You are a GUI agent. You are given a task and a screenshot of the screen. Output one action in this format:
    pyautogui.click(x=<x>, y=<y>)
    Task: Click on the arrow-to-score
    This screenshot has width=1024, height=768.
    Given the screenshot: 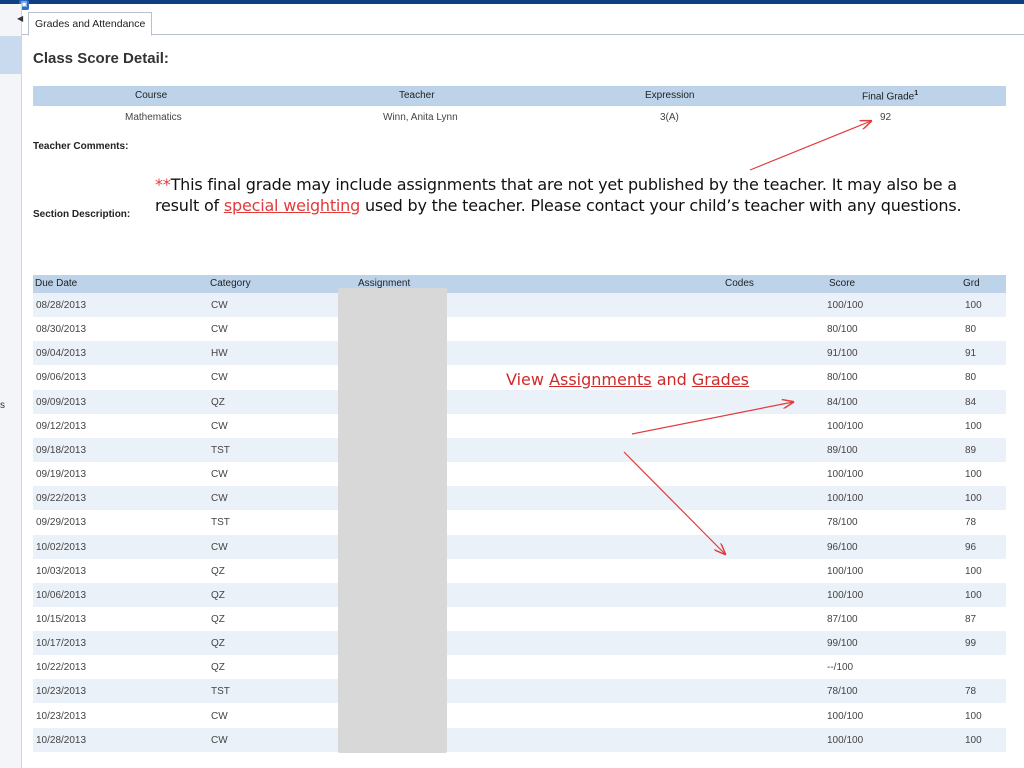 What is the action you would take?
    pyautogui.click(x=712, y=418)
    